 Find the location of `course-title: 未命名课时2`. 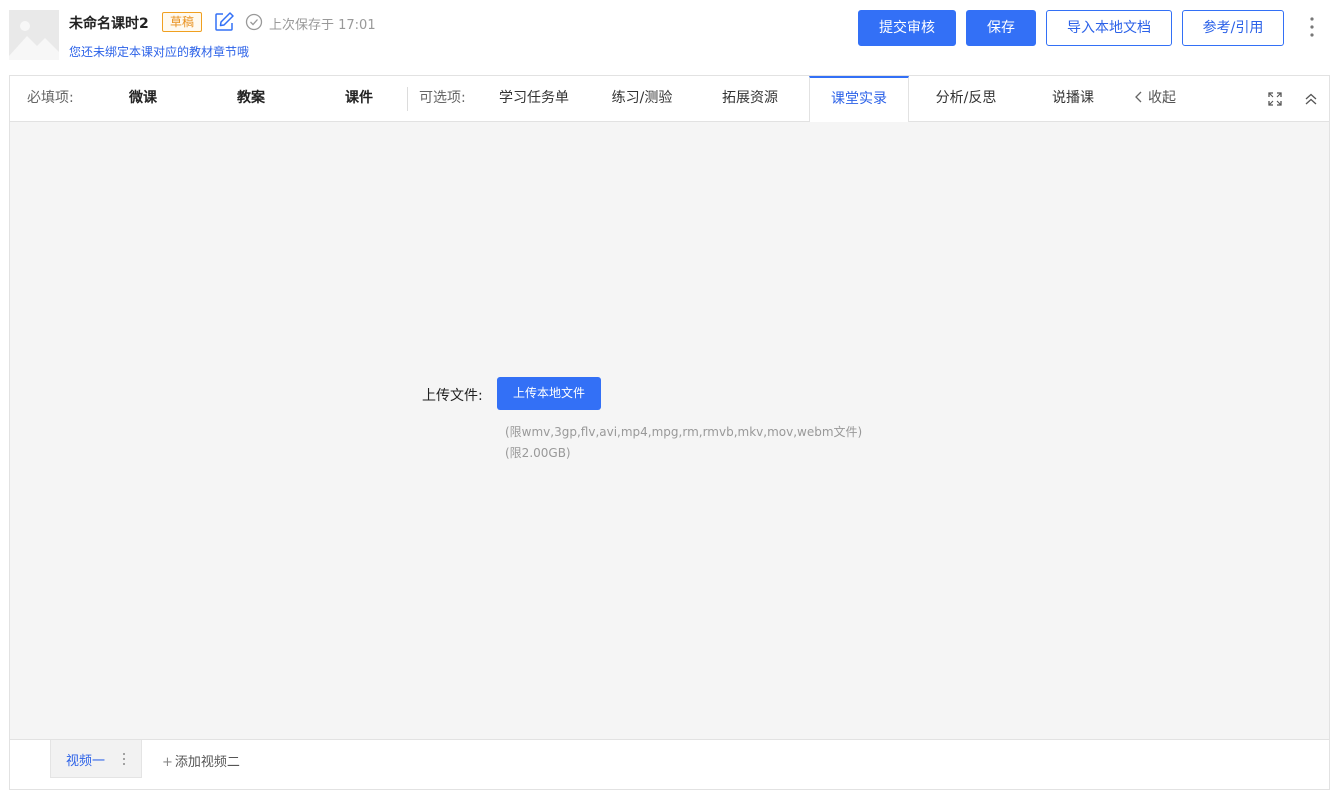

course-title: 未命名课时2 is located at coordinates (109, 24).